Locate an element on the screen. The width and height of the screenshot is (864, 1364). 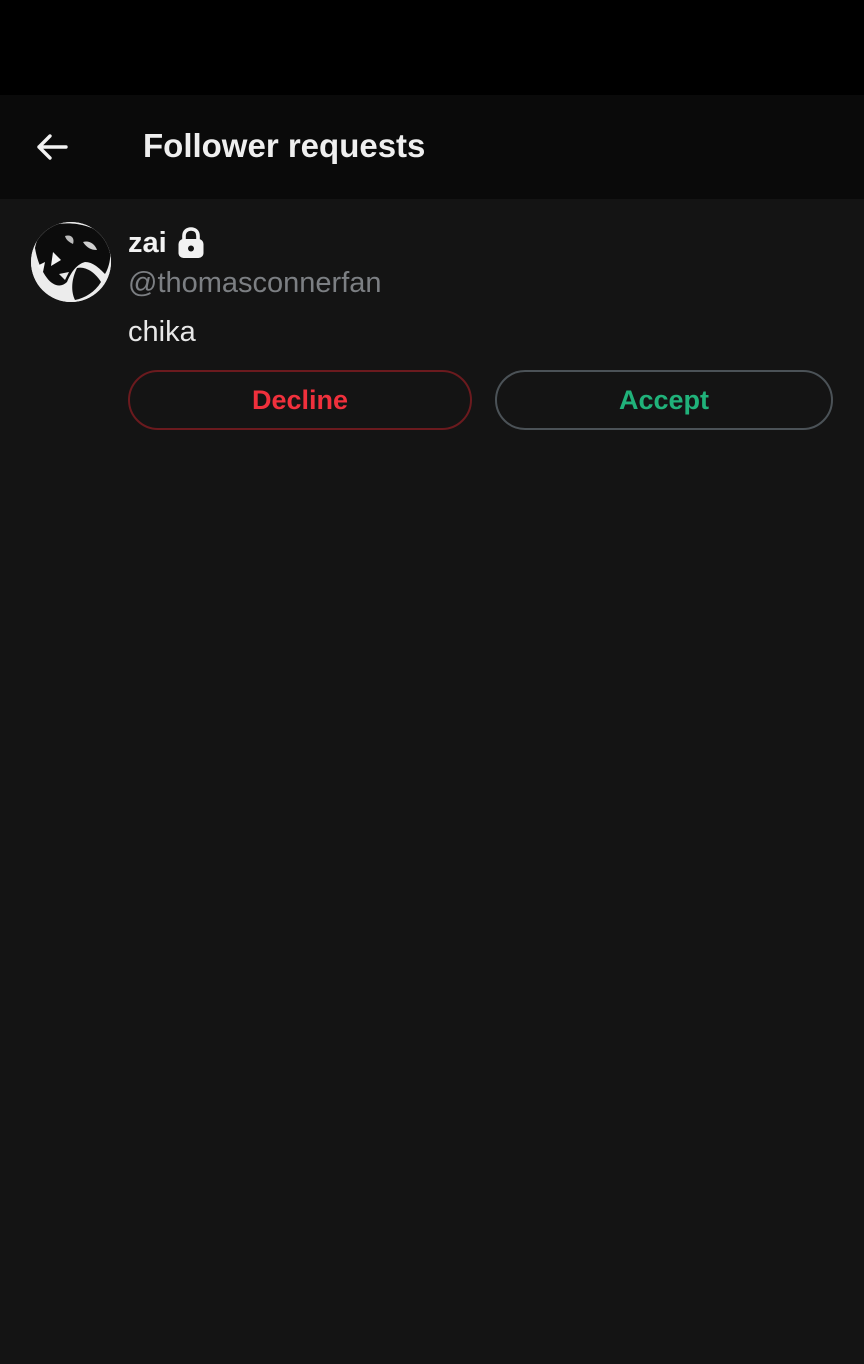
arrow-left-icon is located at coordinates (52, 147).